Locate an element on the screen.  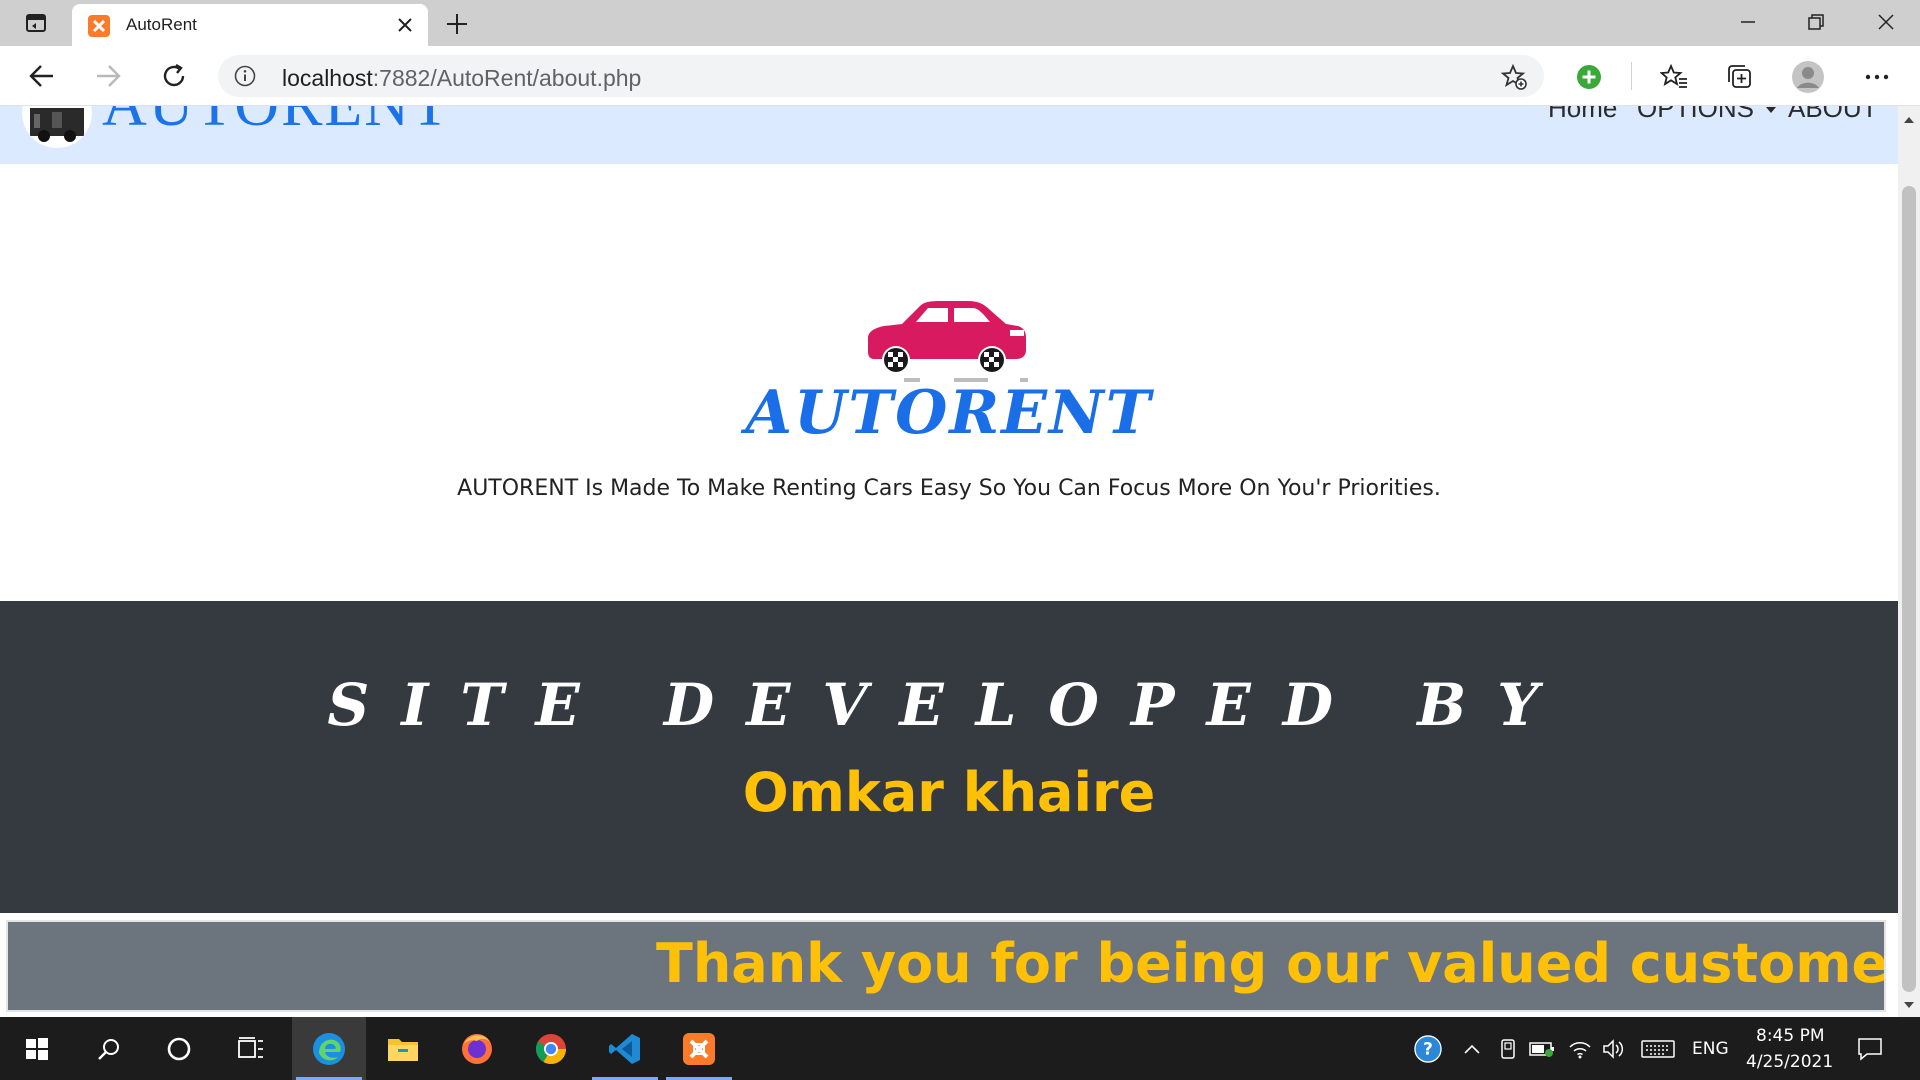
forward-icon is located at coordinates (108, 76).